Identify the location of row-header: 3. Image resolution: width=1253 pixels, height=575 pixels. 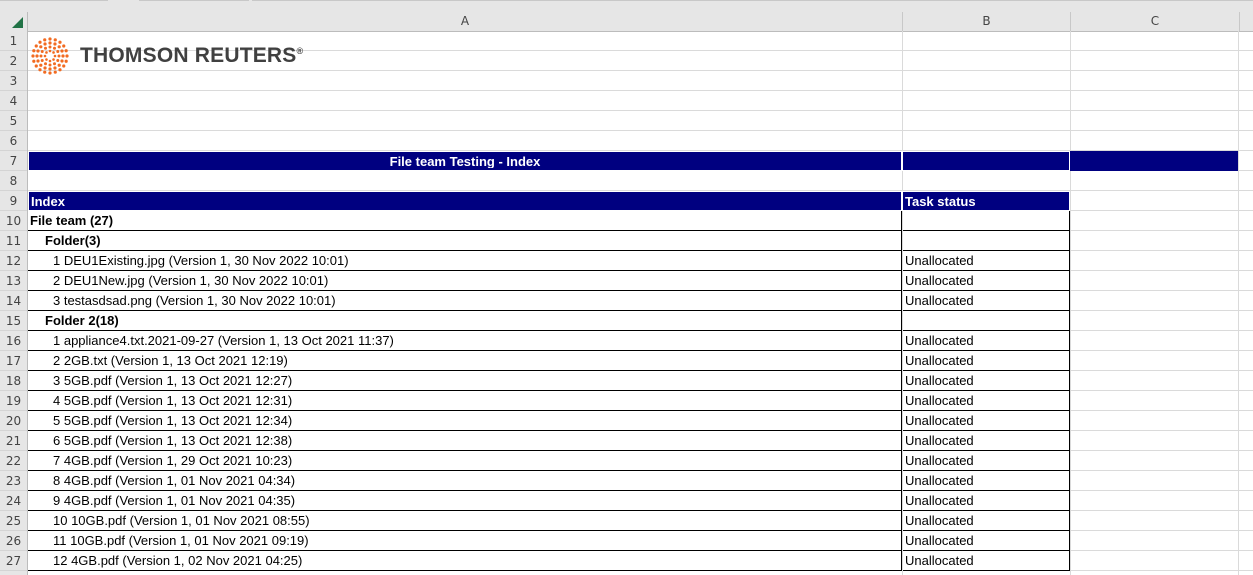
(13, 81).